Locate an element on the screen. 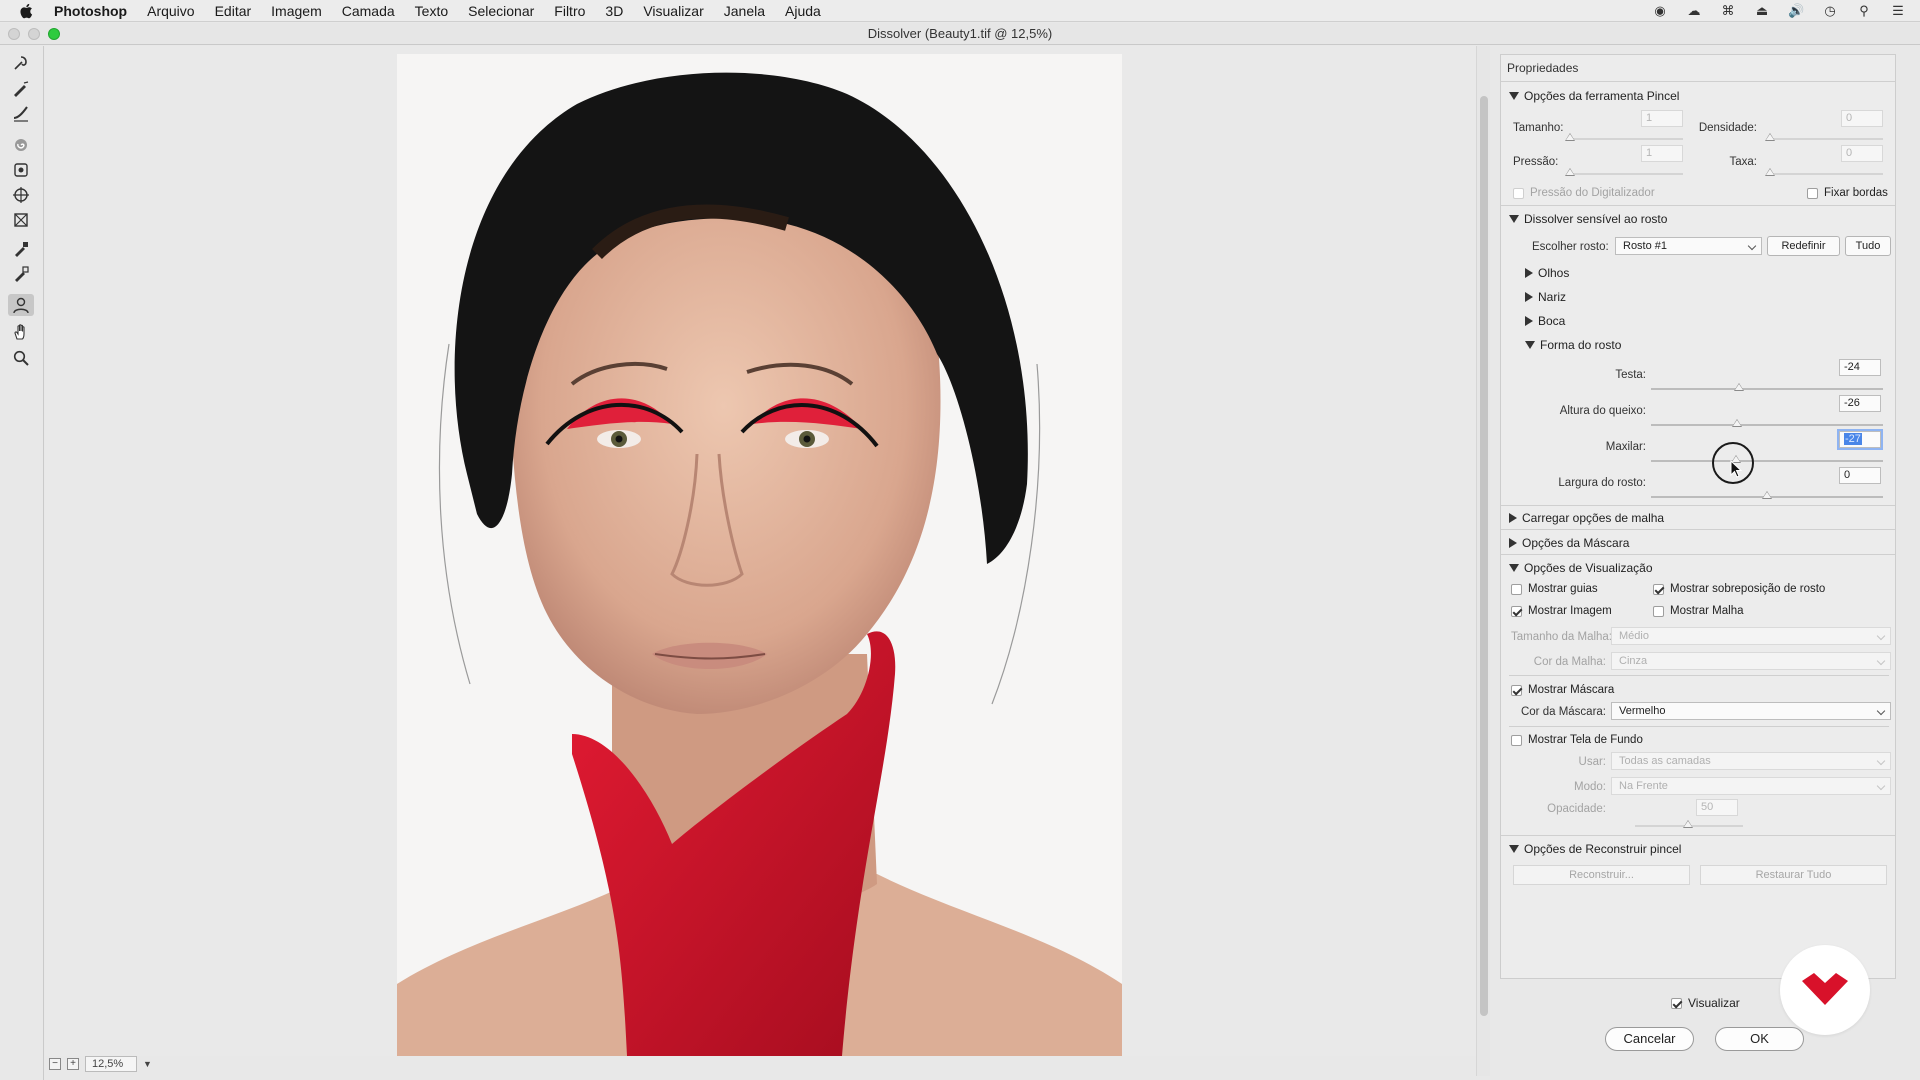  subsection-mouth: Boca is located at coordinates (1545, 321).